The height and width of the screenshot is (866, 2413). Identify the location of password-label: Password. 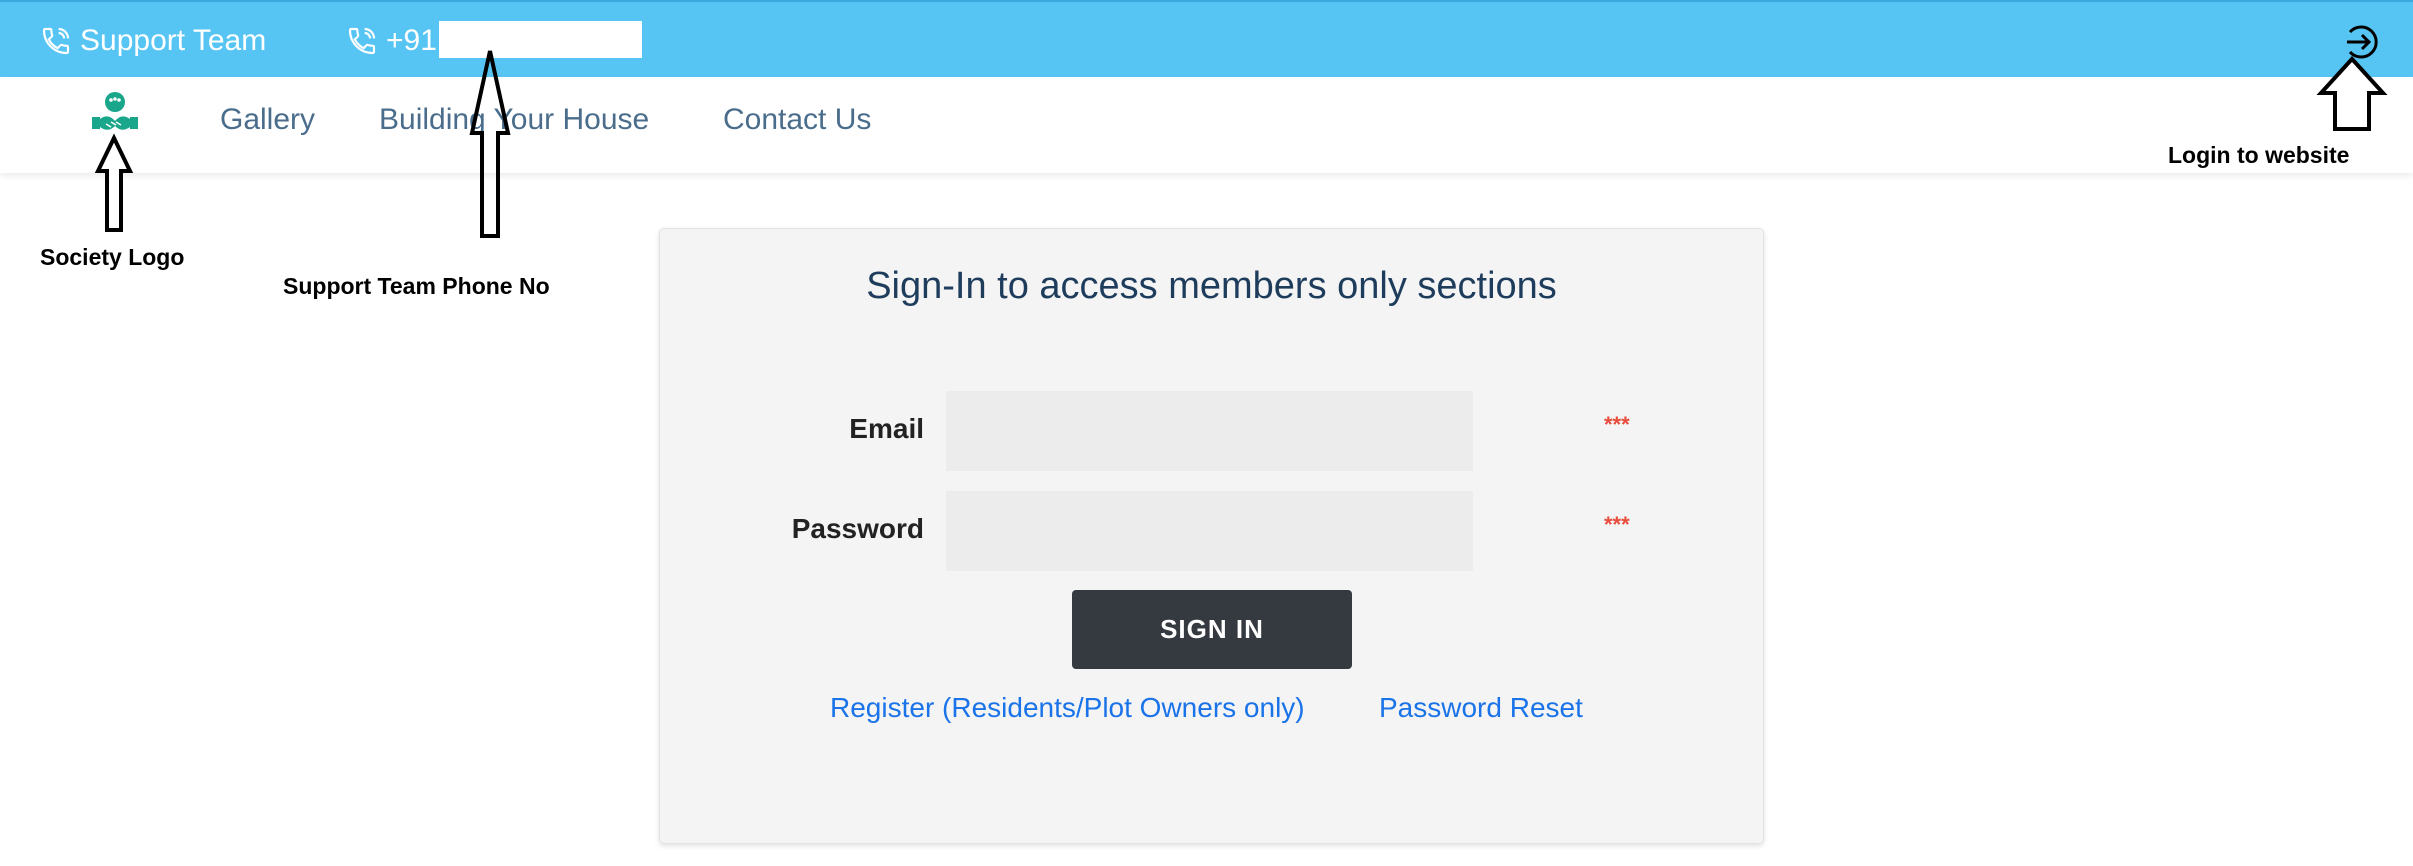
(857, 528).